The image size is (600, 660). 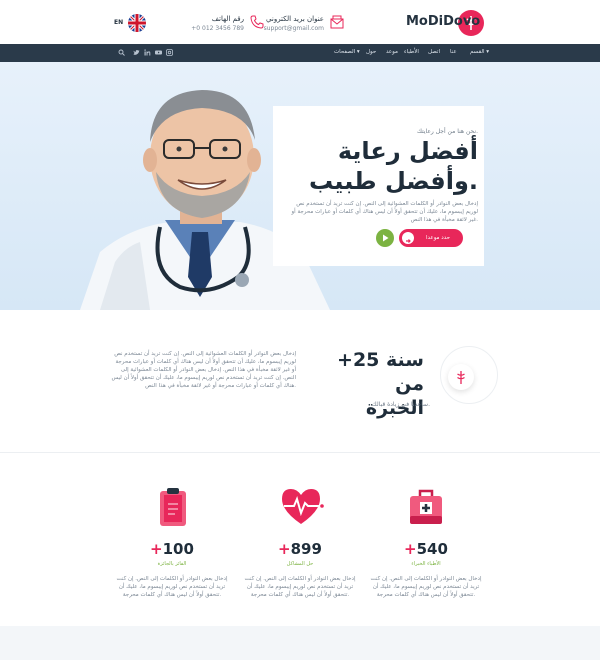 What do you see at coordinates (453, 52) in the screenshot?
I see `nav-item-about-us: عنا` at bounding box center [453, 52].